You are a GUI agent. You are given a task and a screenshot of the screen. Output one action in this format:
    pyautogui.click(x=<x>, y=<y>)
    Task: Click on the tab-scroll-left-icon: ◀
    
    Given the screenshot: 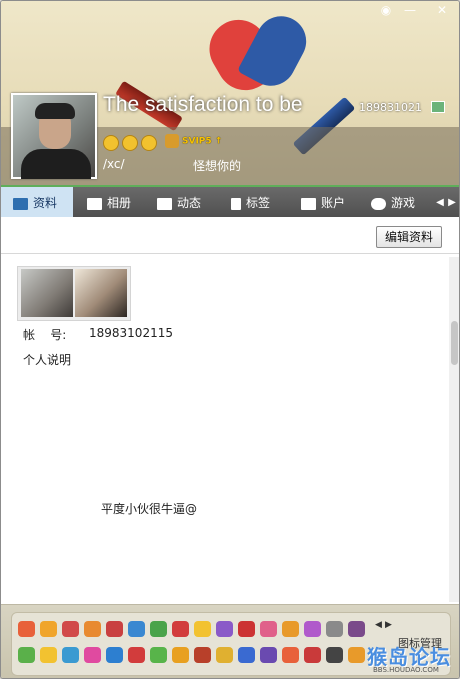 What is the action you would take?
    pyautogui.click(x=440, y=203)
    